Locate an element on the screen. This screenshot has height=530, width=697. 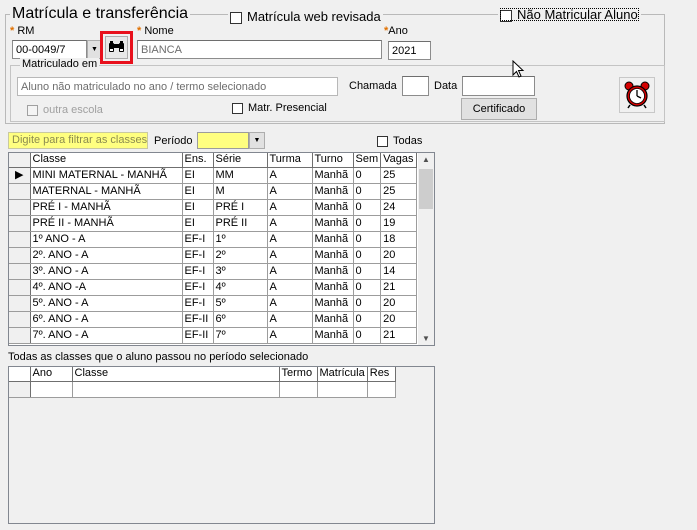
cell-classe: 2º. ANO - A is located at coordinates (106, 255).